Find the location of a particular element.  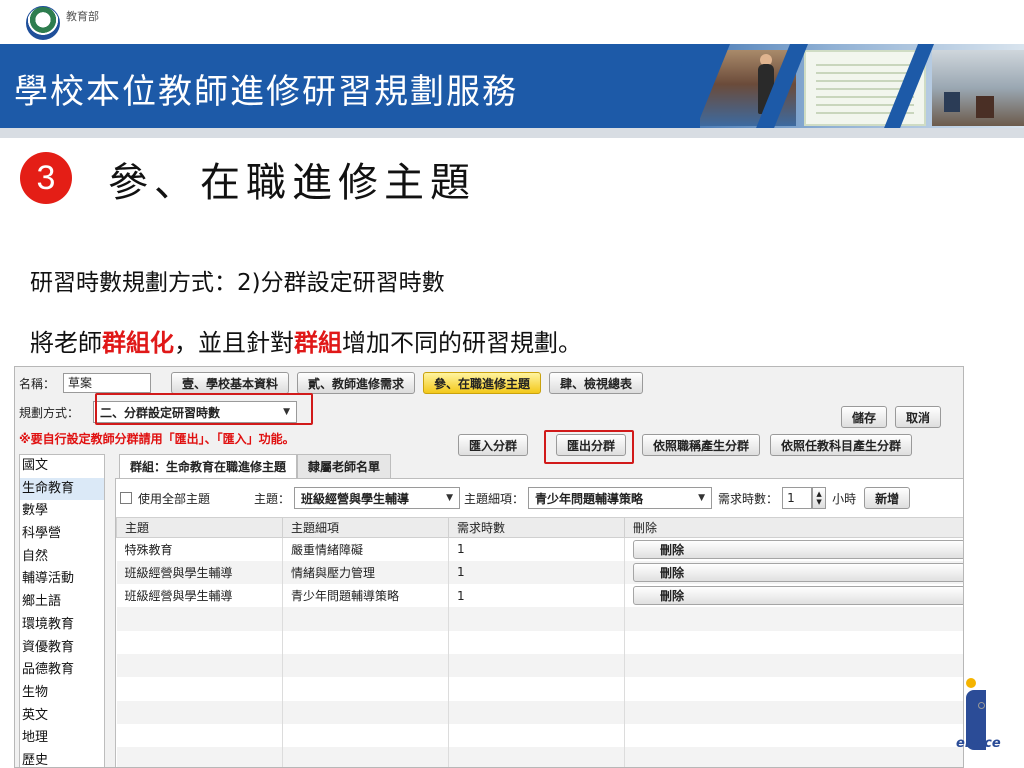

topic-select: 班級經營與學生輔導 ▼ is located at coordinates (377, 498).